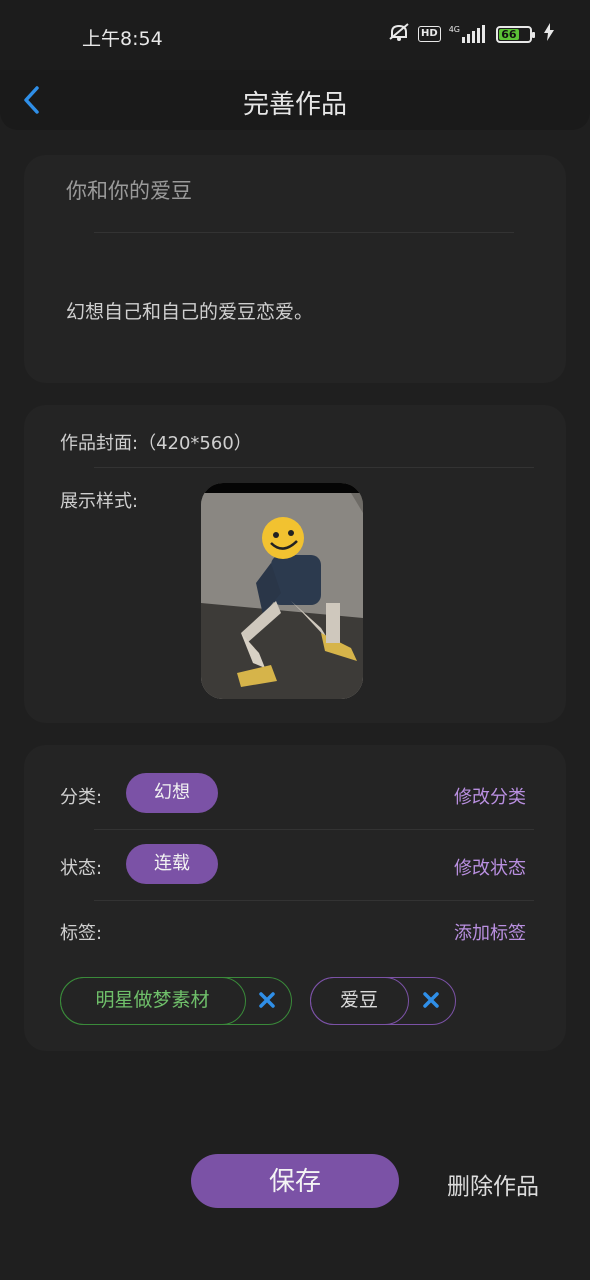 The height and width of the screenshot is (1280, 590). Describe the element at coordinates (294, 105) in the screenshot. I see `page-title: 完善作品` at that location.